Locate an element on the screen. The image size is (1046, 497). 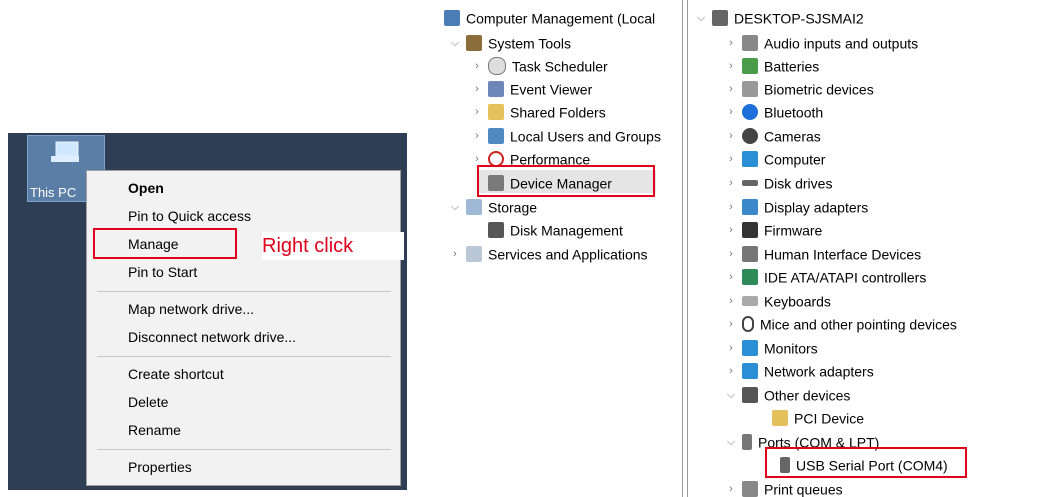
biometric-icon is located at coordinates (750, 89).